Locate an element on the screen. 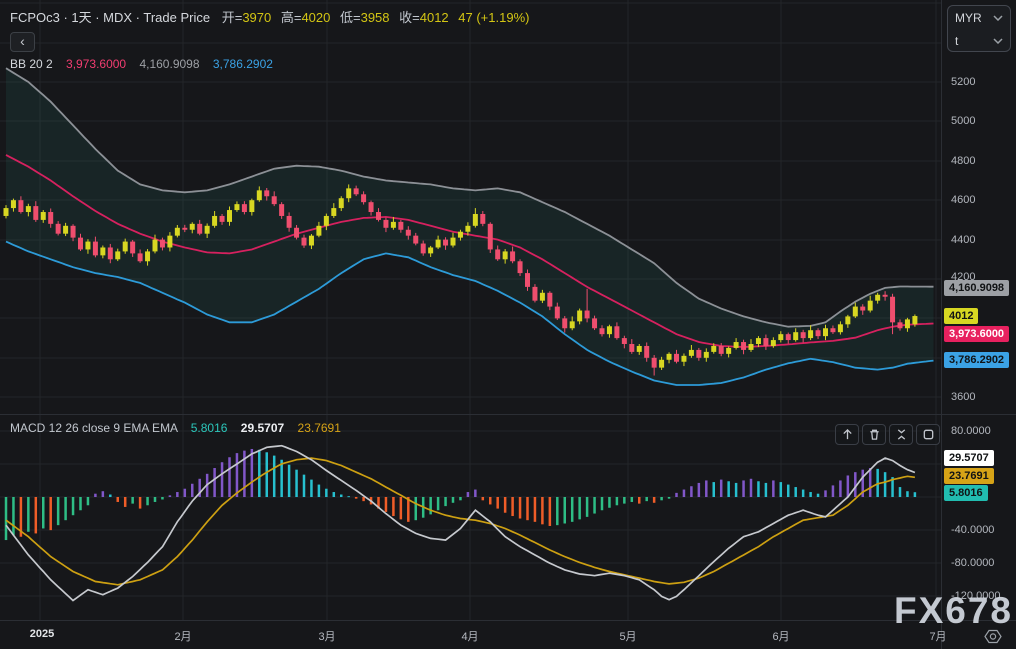 The width and height of the screenshot is (1016, 649). time-tick-label: 6月 is located at coordinates (781, 637).